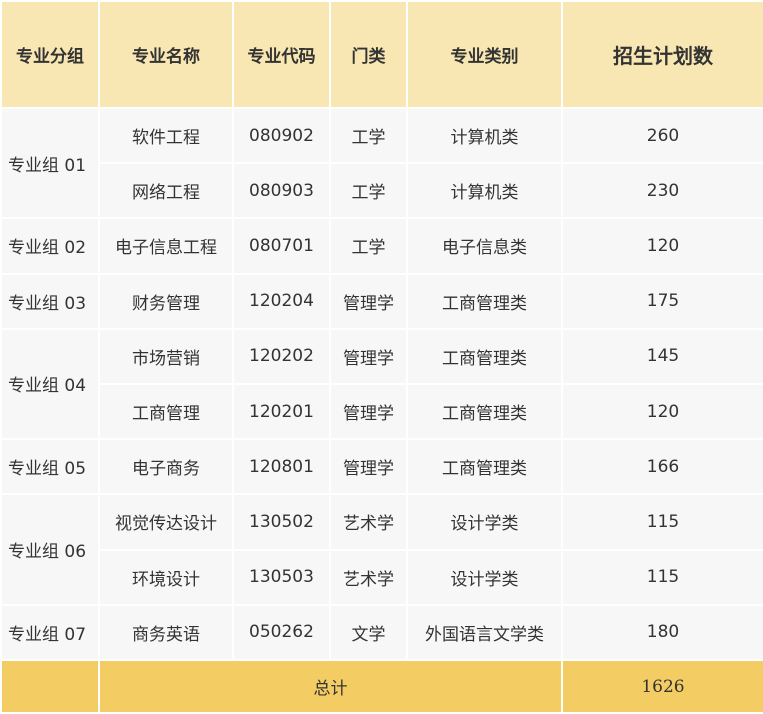 Image resolution: width=763 pixels, height=714 pixels. What do you see at coordinates (50, 467) in the screenshot?
I see `group-cell: 专业组 05` at bounding box center [50, 467].